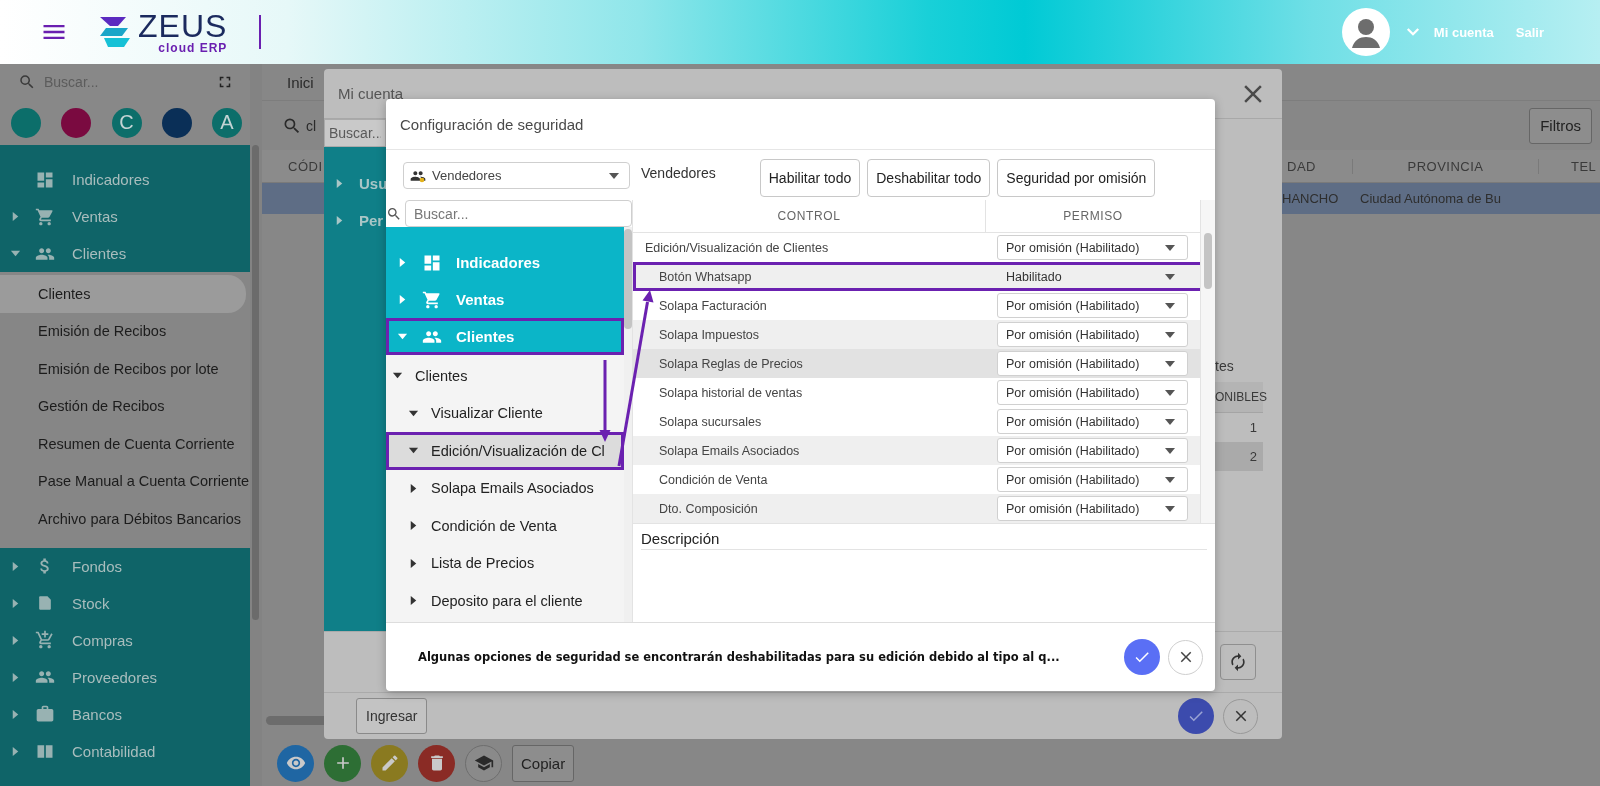 Image resolution: width=1600 pixels, height=786 pixels. Describe the element at coordinates (713, 305) in the screenshot. I see `table-cell-text: Solapa Facturación` at that location.